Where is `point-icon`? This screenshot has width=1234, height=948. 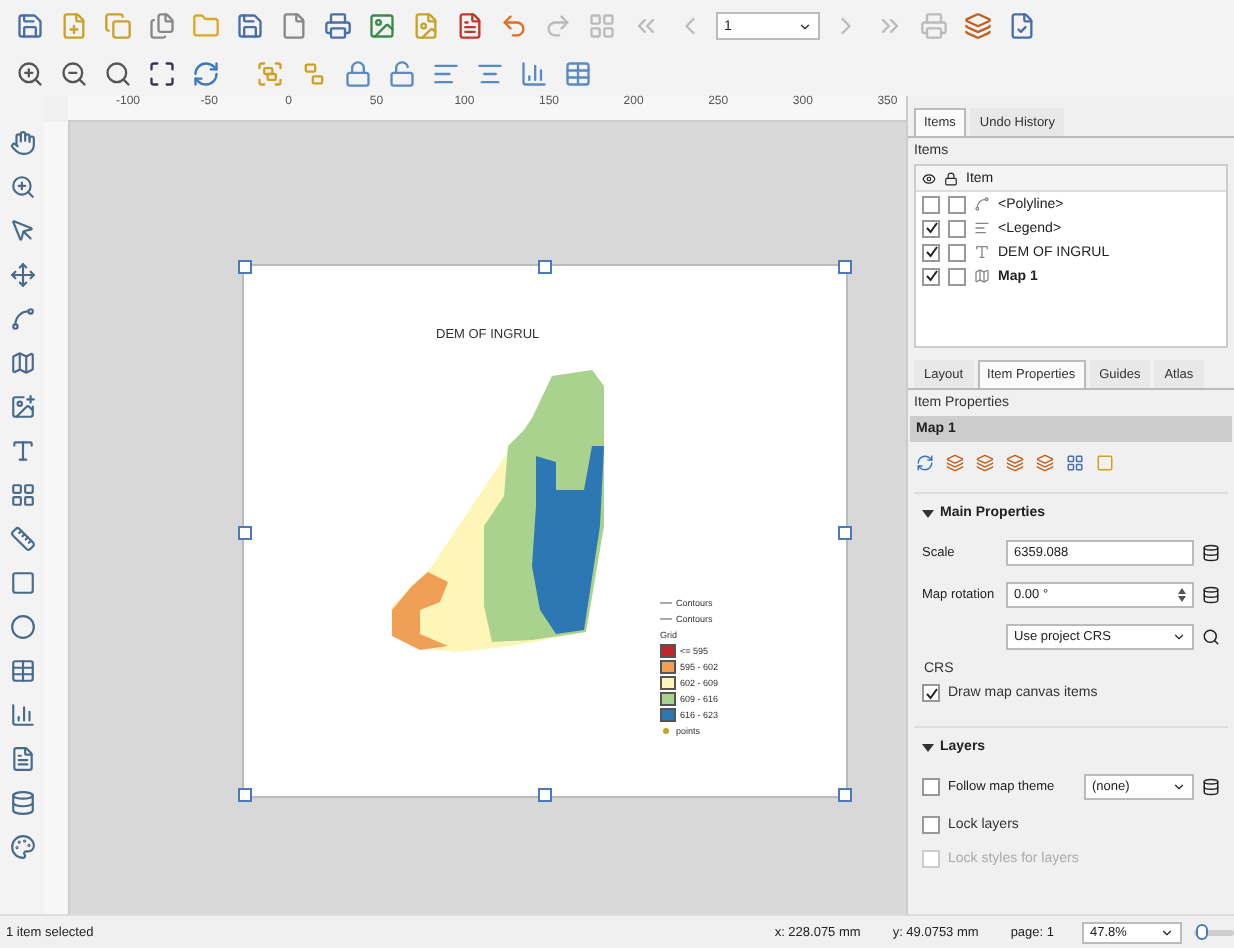
point-icon is located at coordinates (666, 731).